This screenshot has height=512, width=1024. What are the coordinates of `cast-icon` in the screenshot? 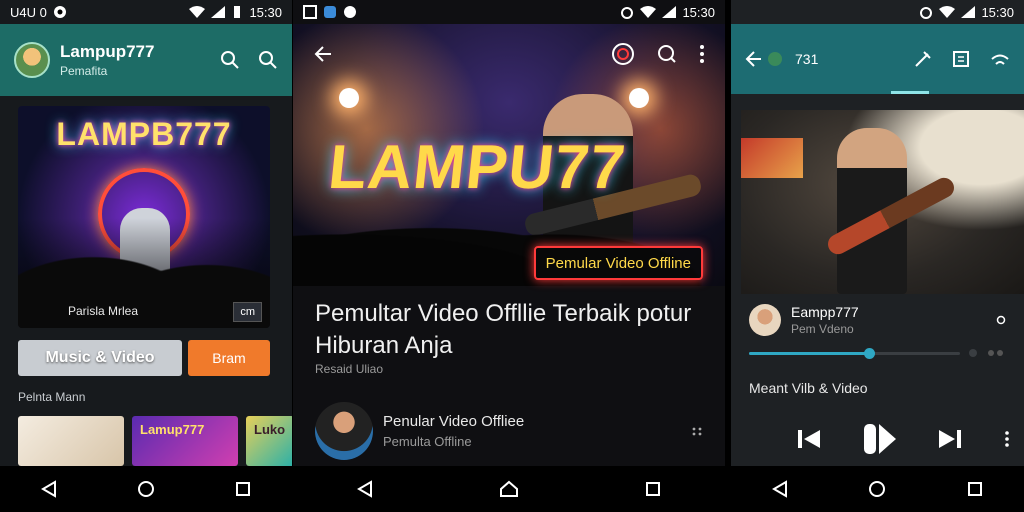 It's located at (623, 54).